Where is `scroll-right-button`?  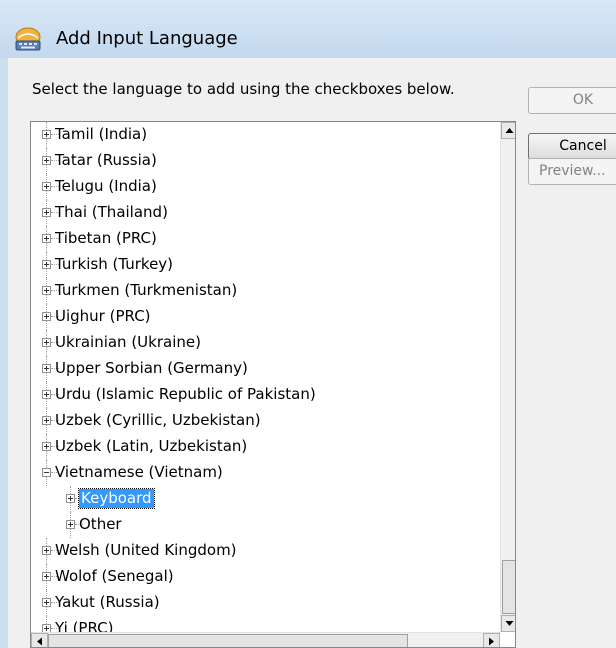
scroll-right-button is located at coordinates (491, 640).